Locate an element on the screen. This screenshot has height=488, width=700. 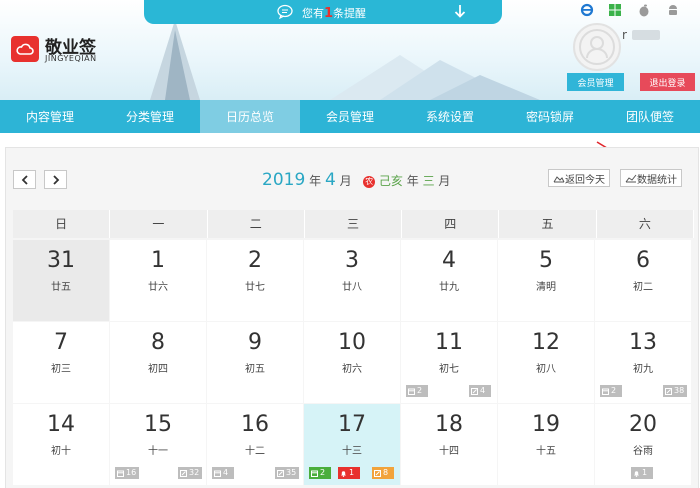
user-avatar-icon is located at coordinates (597, 47).